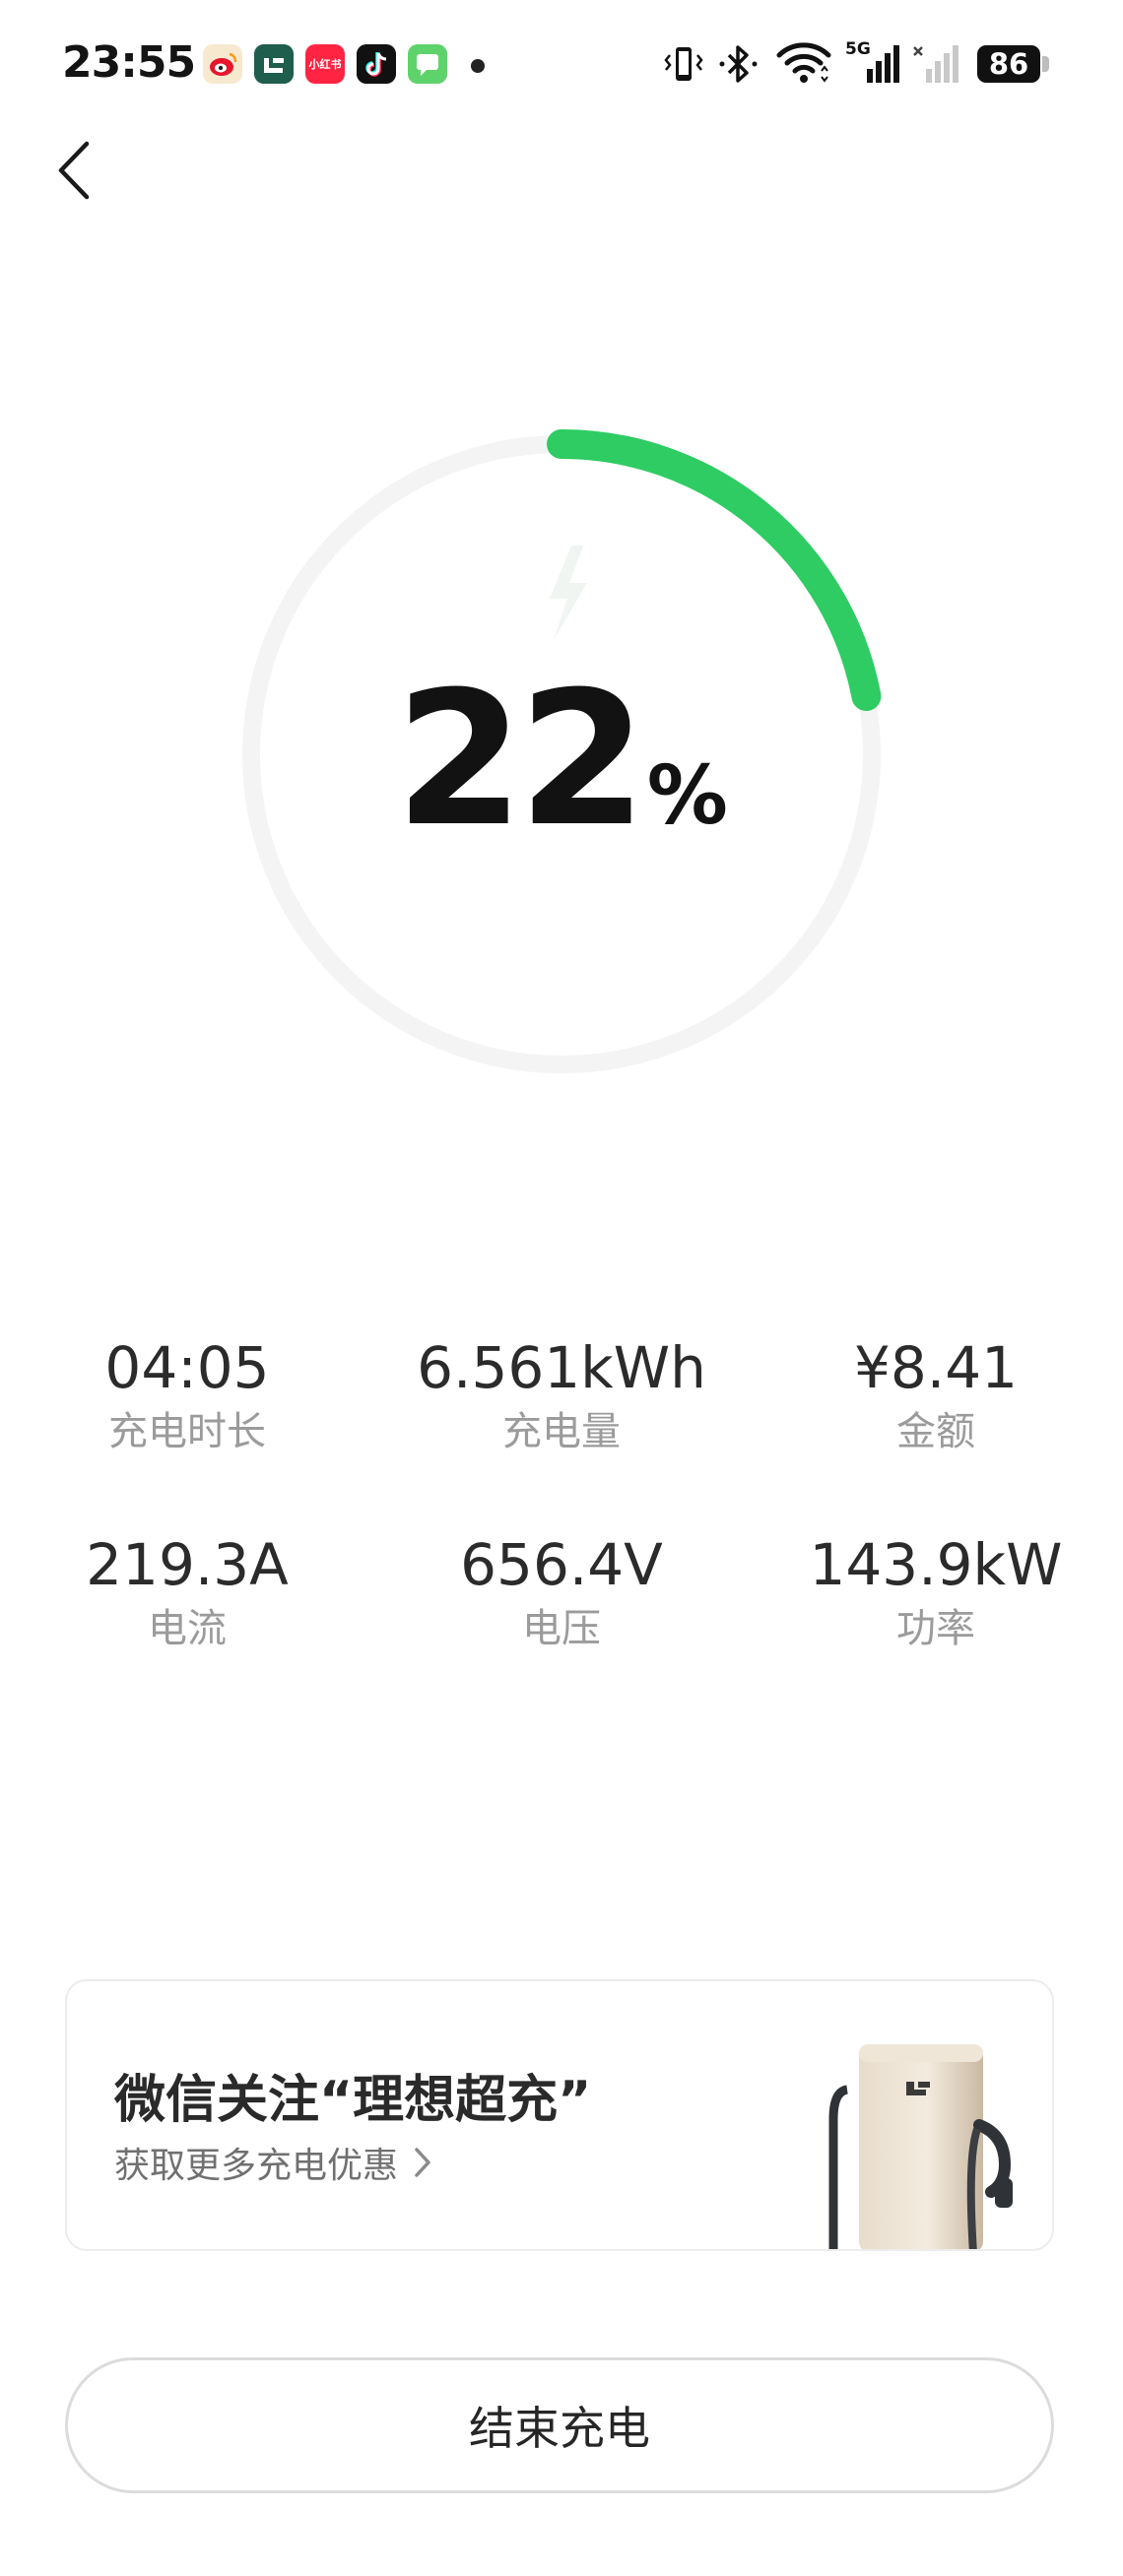 The width and height of the screenshot is (1123, 2576). What do you see at coordinates (1045, 64) in the screenshot?
I see `battery-tip` at bounding box center [1045, 64].